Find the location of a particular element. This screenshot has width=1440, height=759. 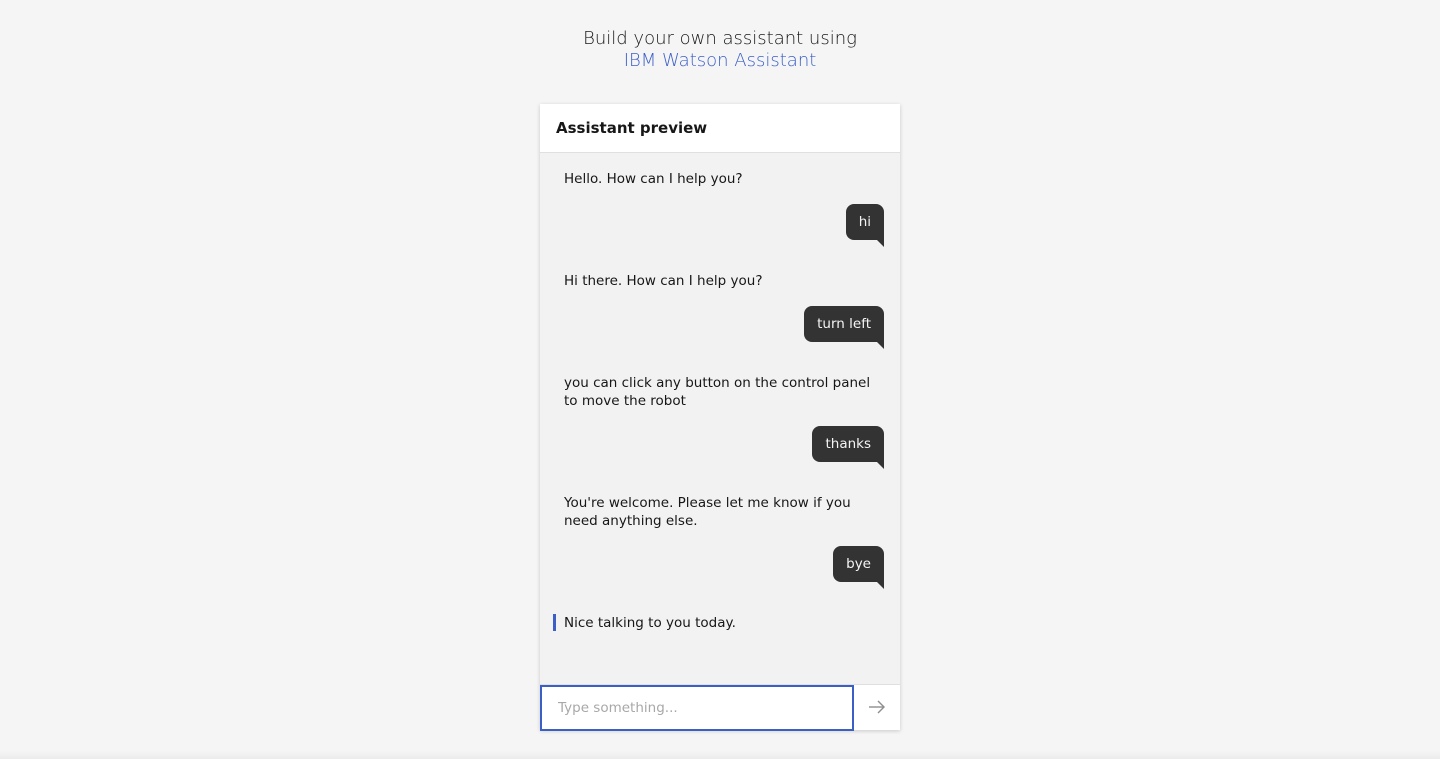

send-button is located at coordinates (877, 708).